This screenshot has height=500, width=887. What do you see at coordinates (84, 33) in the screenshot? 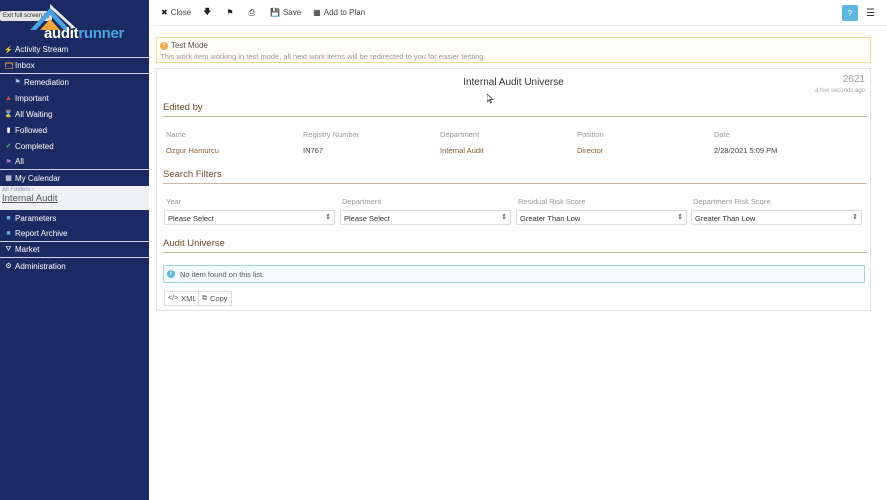
I see `logo: auditrunner` at bounding box center [84, 33].